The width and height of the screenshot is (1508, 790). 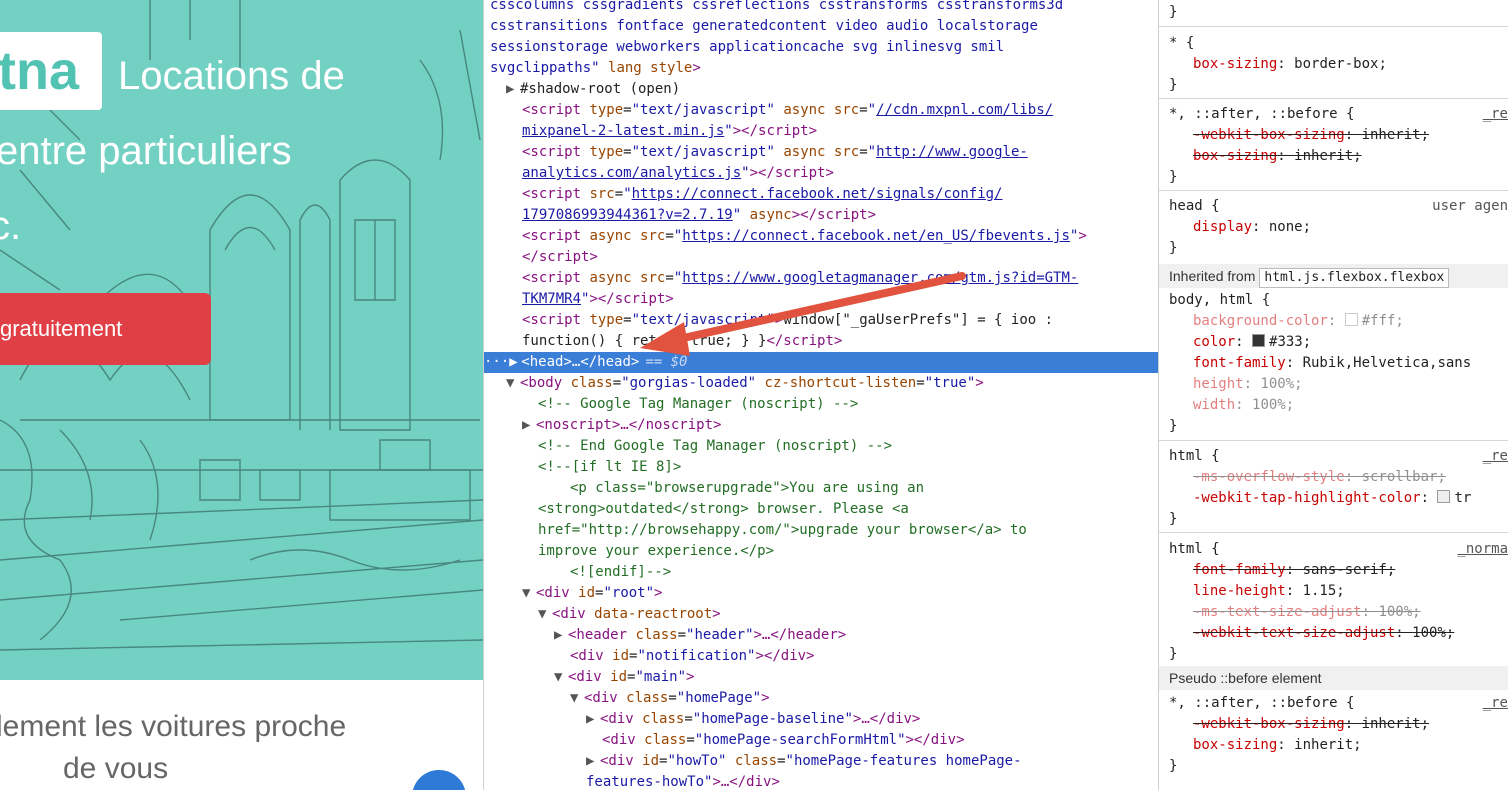 I want to click on rule-property-overridden: box-sizing: inherit;, so click(x=1277, y=156).